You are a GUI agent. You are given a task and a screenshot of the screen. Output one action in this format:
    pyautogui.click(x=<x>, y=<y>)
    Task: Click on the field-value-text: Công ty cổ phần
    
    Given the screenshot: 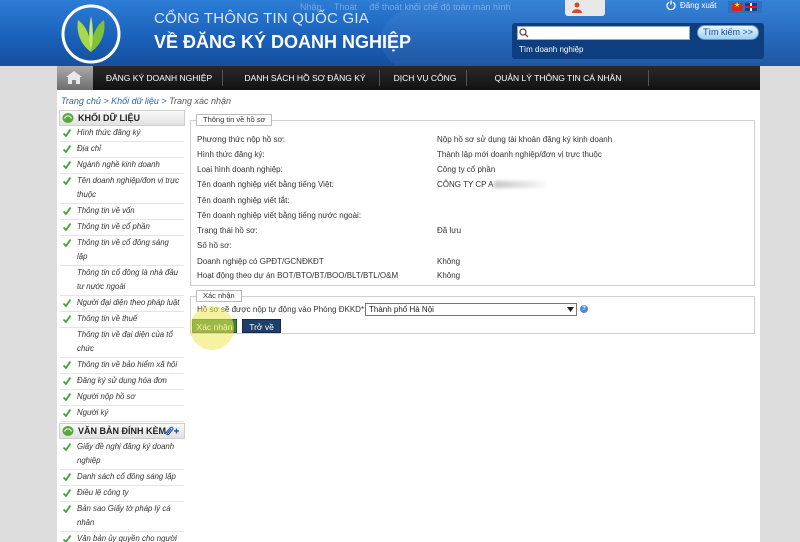 What is the action you would take?
    pyautogui.click(x=466, y=169)
    